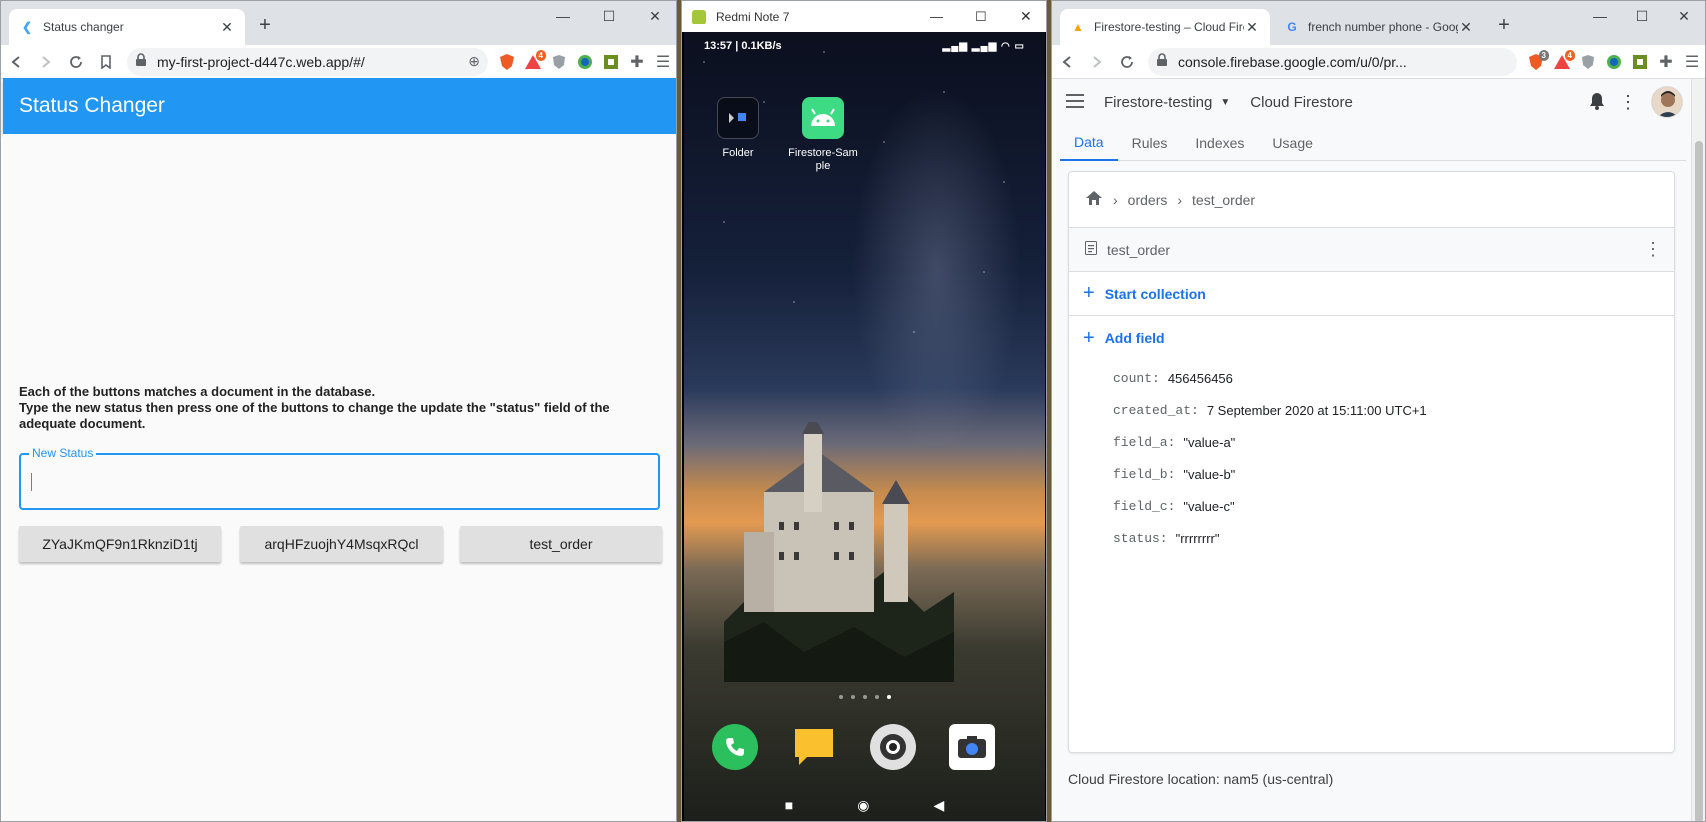 Image resolution: width=1706 pixels, height=822 pixels. Describe the element at coordinates (738, 118) in the screenshot. I see `folder-icon` at that location.